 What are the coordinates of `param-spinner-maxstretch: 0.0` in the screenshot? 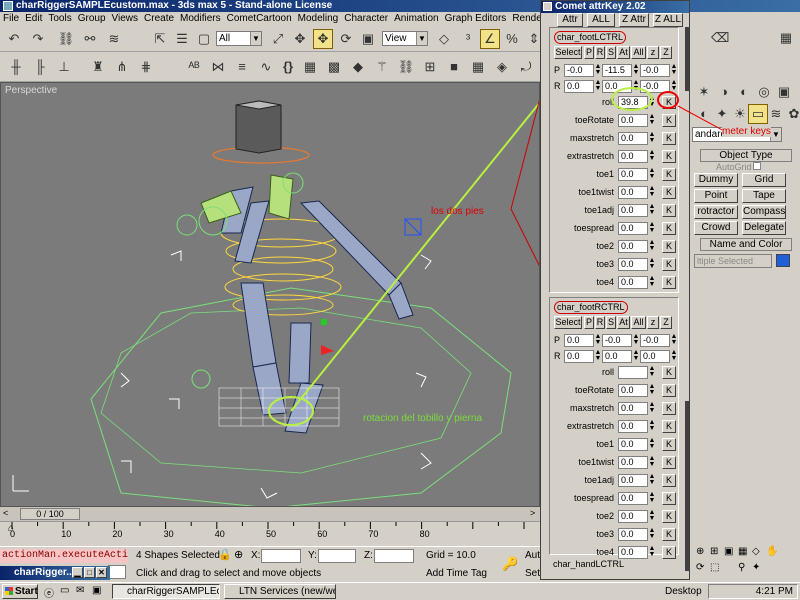 It's located at (633, 138).